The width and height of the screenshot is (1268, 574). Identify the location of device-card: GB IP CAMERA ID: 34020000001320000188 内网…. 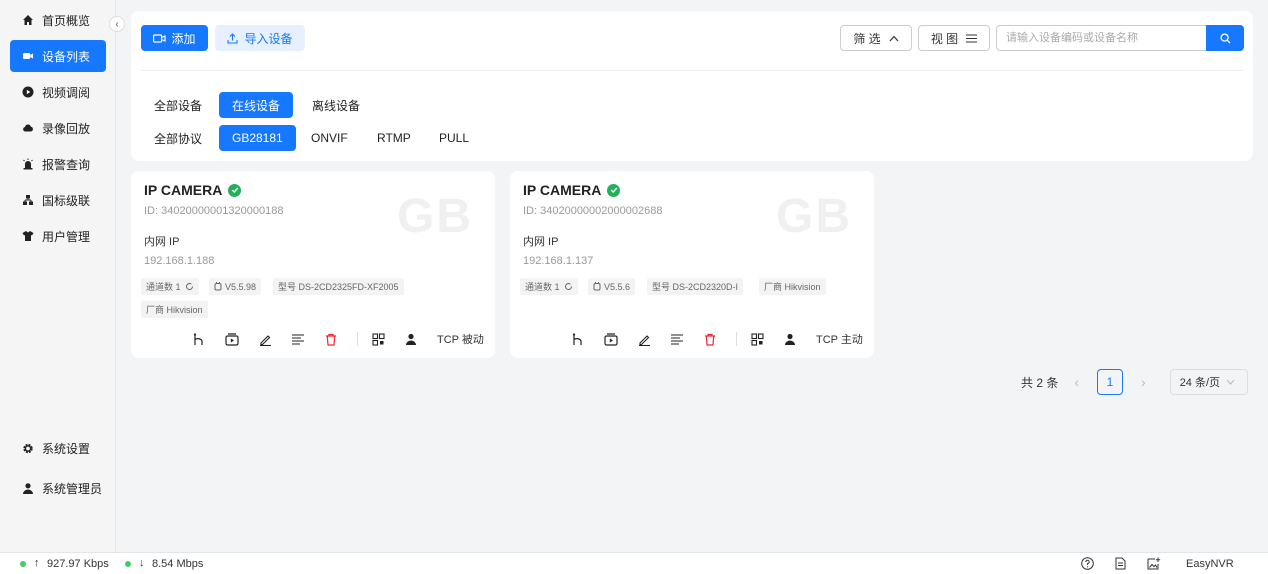
(313, 264).